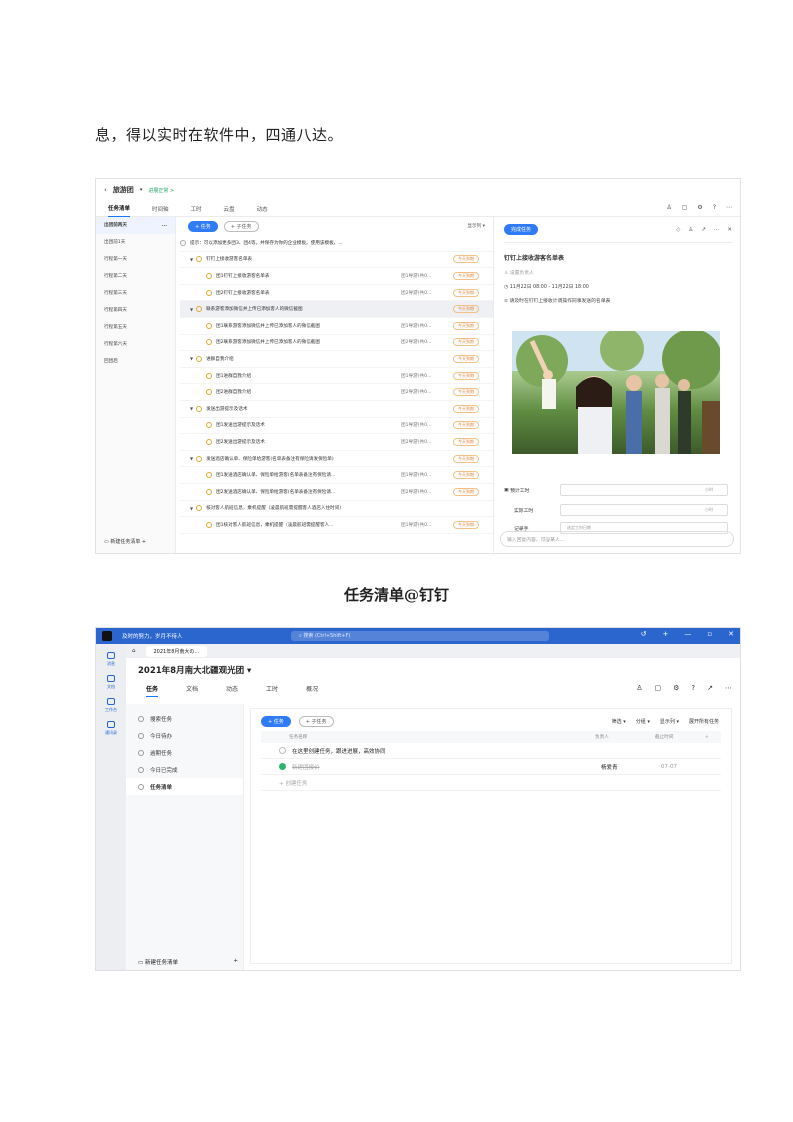 The image size is (793, 1122). What do you see at coordinates (336, 376) in the screenshot?
I see `task-row: 团1进群自我介绍 团1导游(共0... 今天到期` at bounding box center [336, 376].